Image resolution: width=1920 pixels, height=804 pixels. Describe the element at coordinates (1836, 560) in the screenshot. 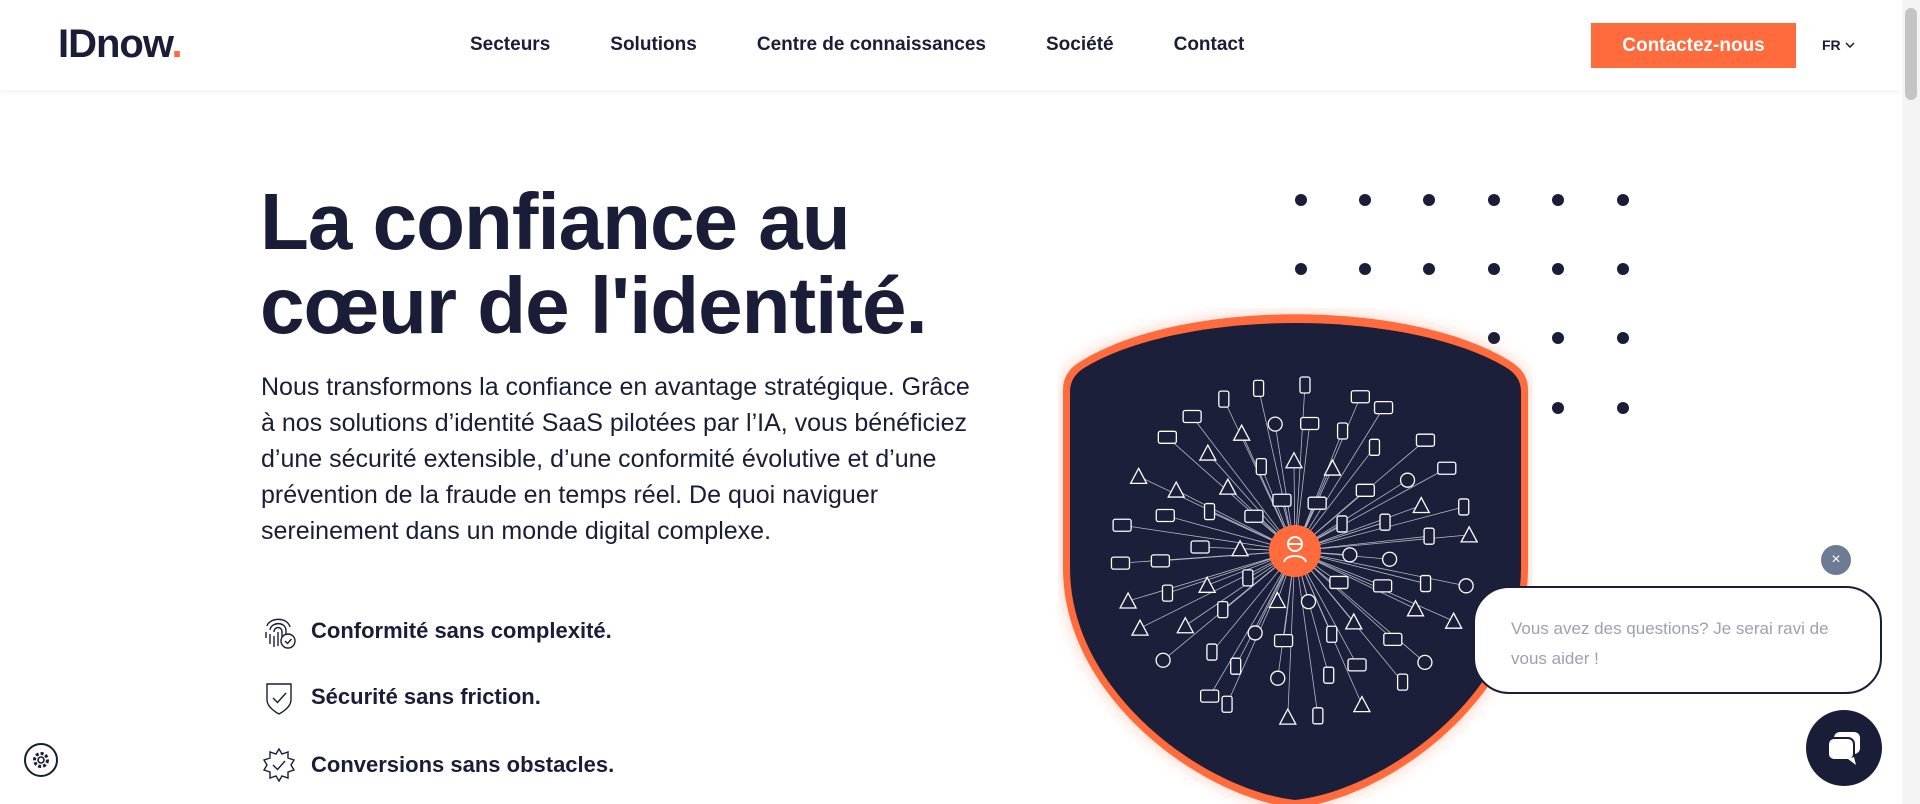

I see `chat-close-button: ×` at that location.